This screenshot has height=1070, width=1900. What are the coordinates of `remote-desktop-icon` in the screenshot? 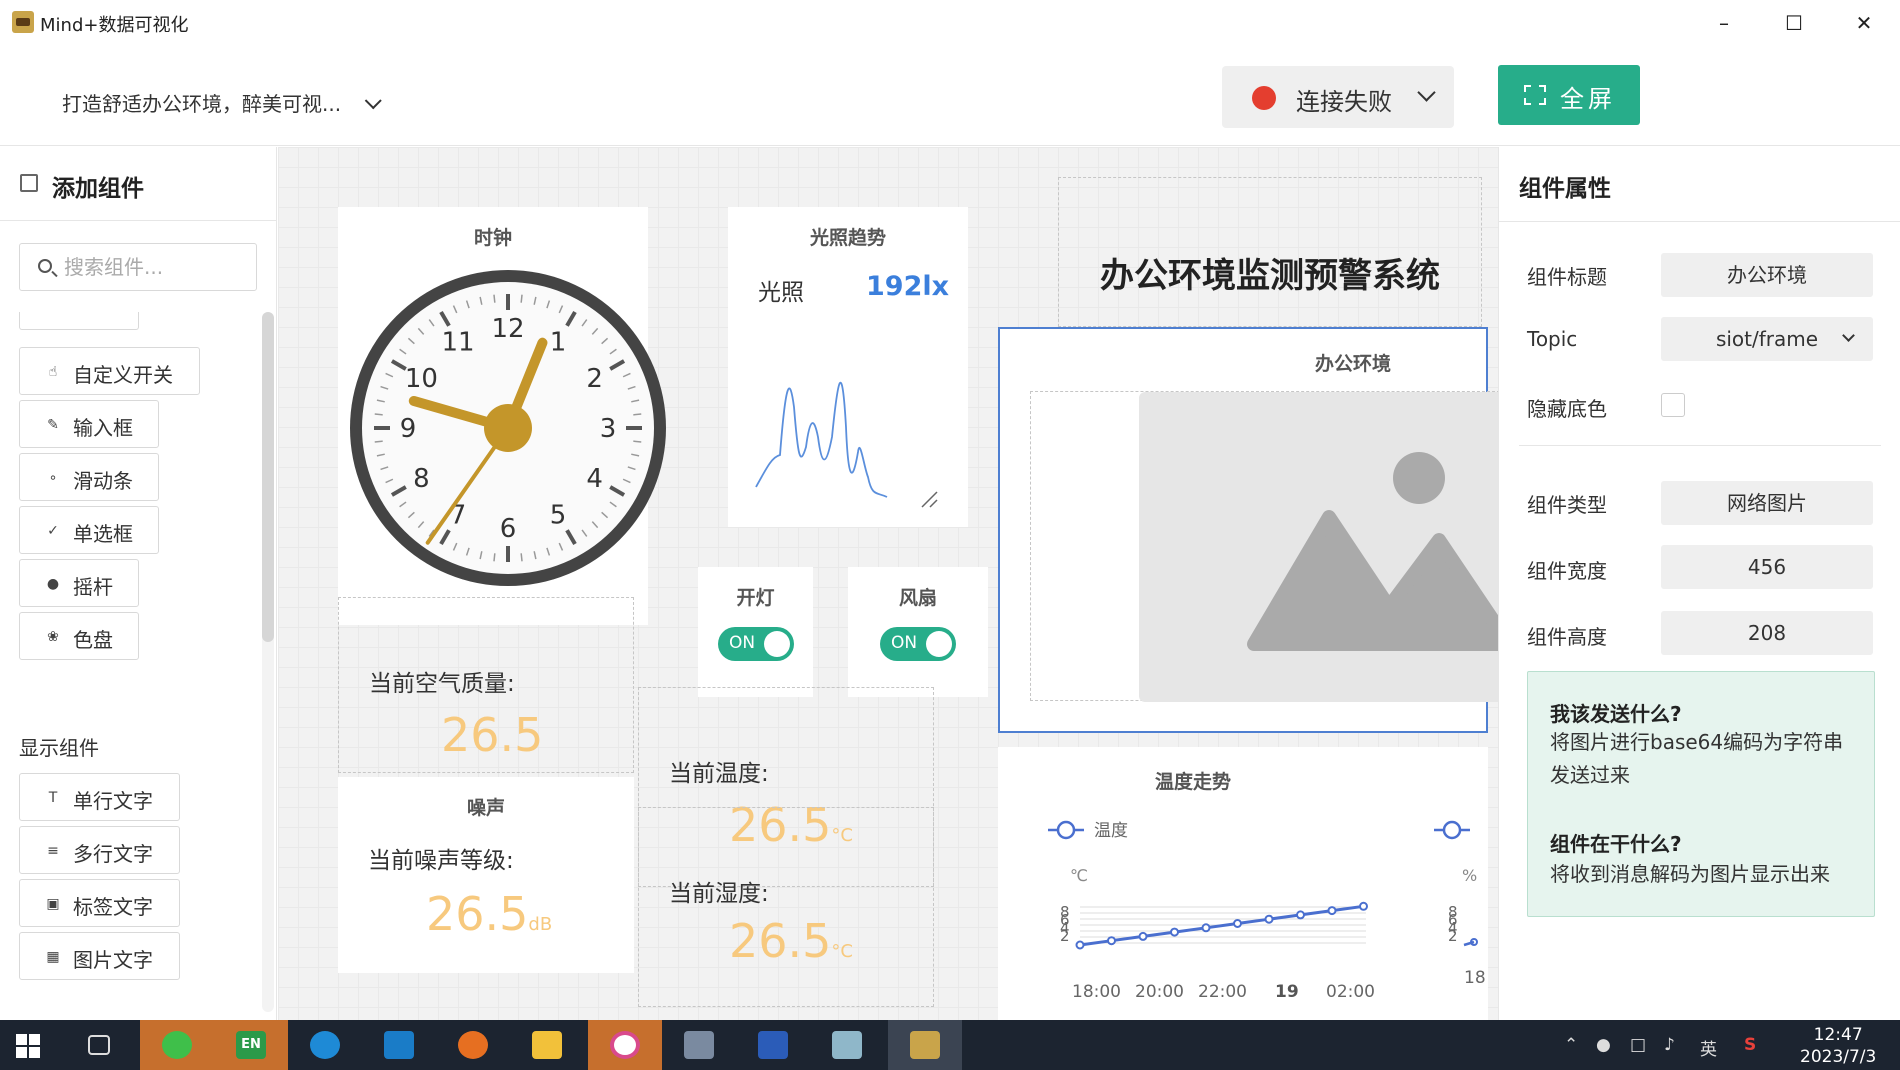 It's located at (699, 1045).